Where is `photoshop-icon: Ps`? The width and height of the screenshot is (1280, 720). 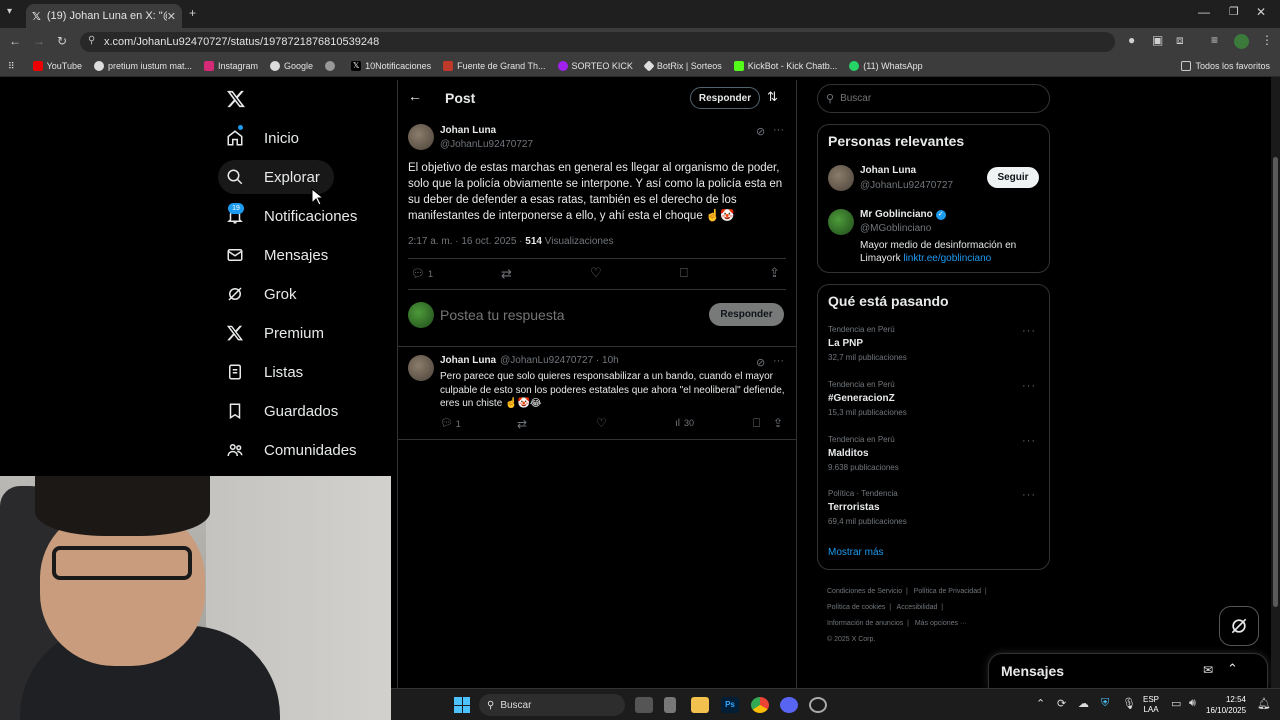 photoshop-icon: Ps is located at coordinates (730, 705).